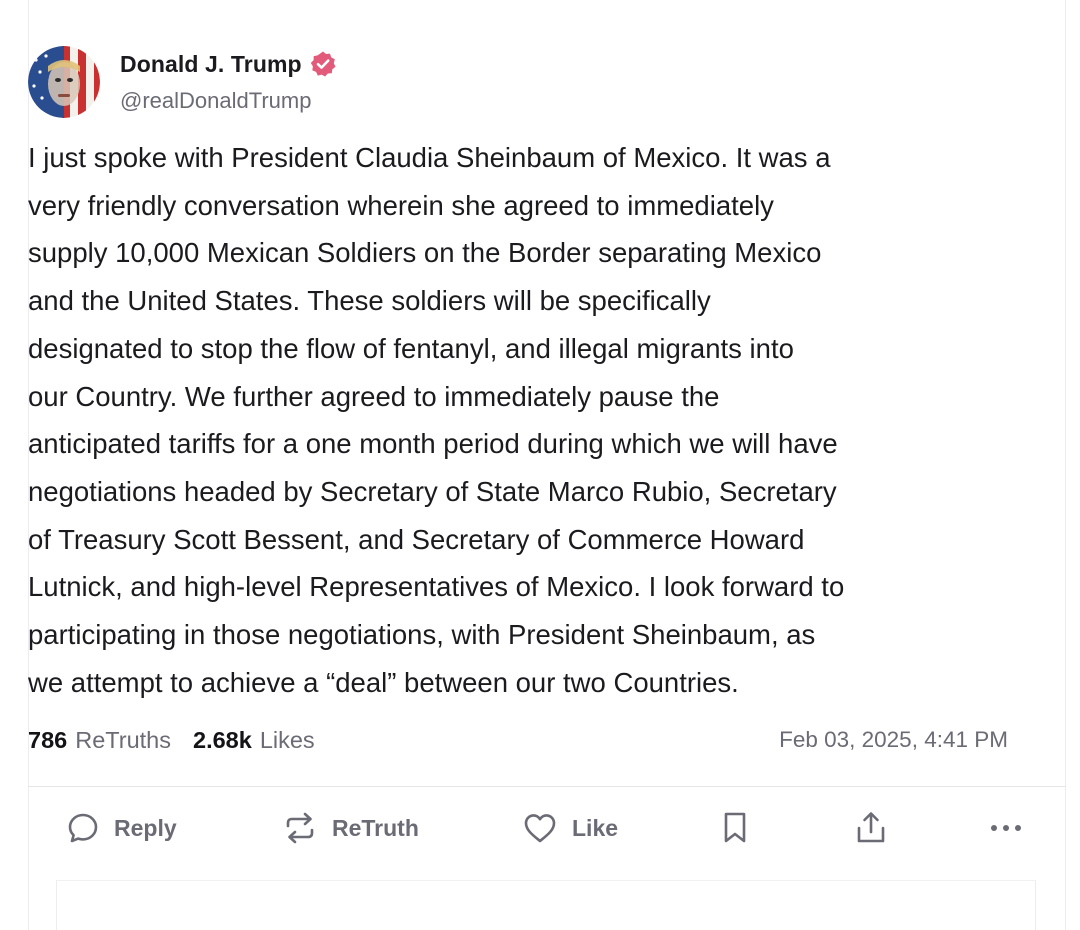  What do you see at coordinates (47, 740) in the screenshot?
I see `retruths-count: 786` at bounding box center [47, 740].